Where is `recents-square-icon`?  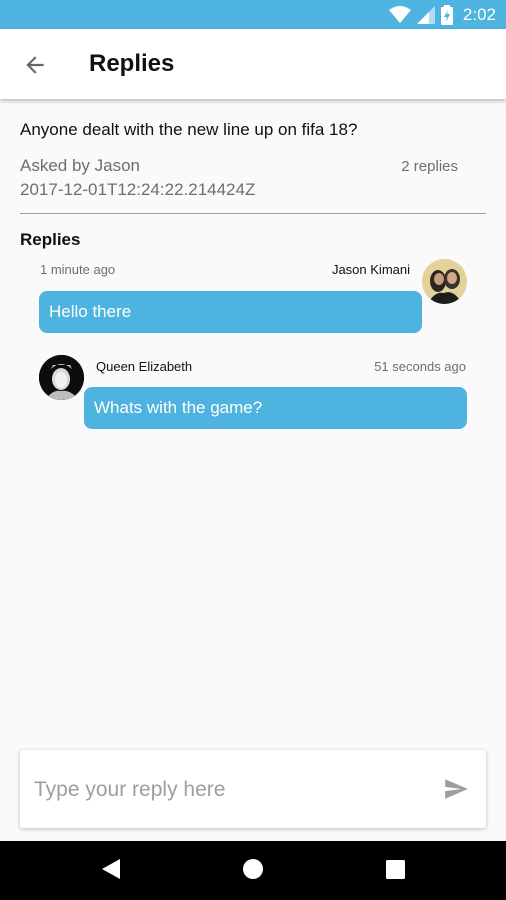 recents-square-icon is located at coordinates (395, 869).